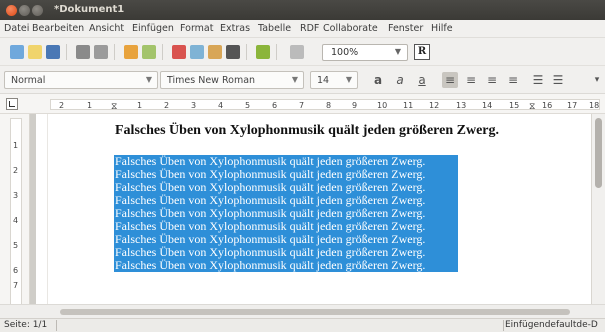 The width and height of the screenshot is (605, 332). I want to click on redo-icon, so click(149, 52).